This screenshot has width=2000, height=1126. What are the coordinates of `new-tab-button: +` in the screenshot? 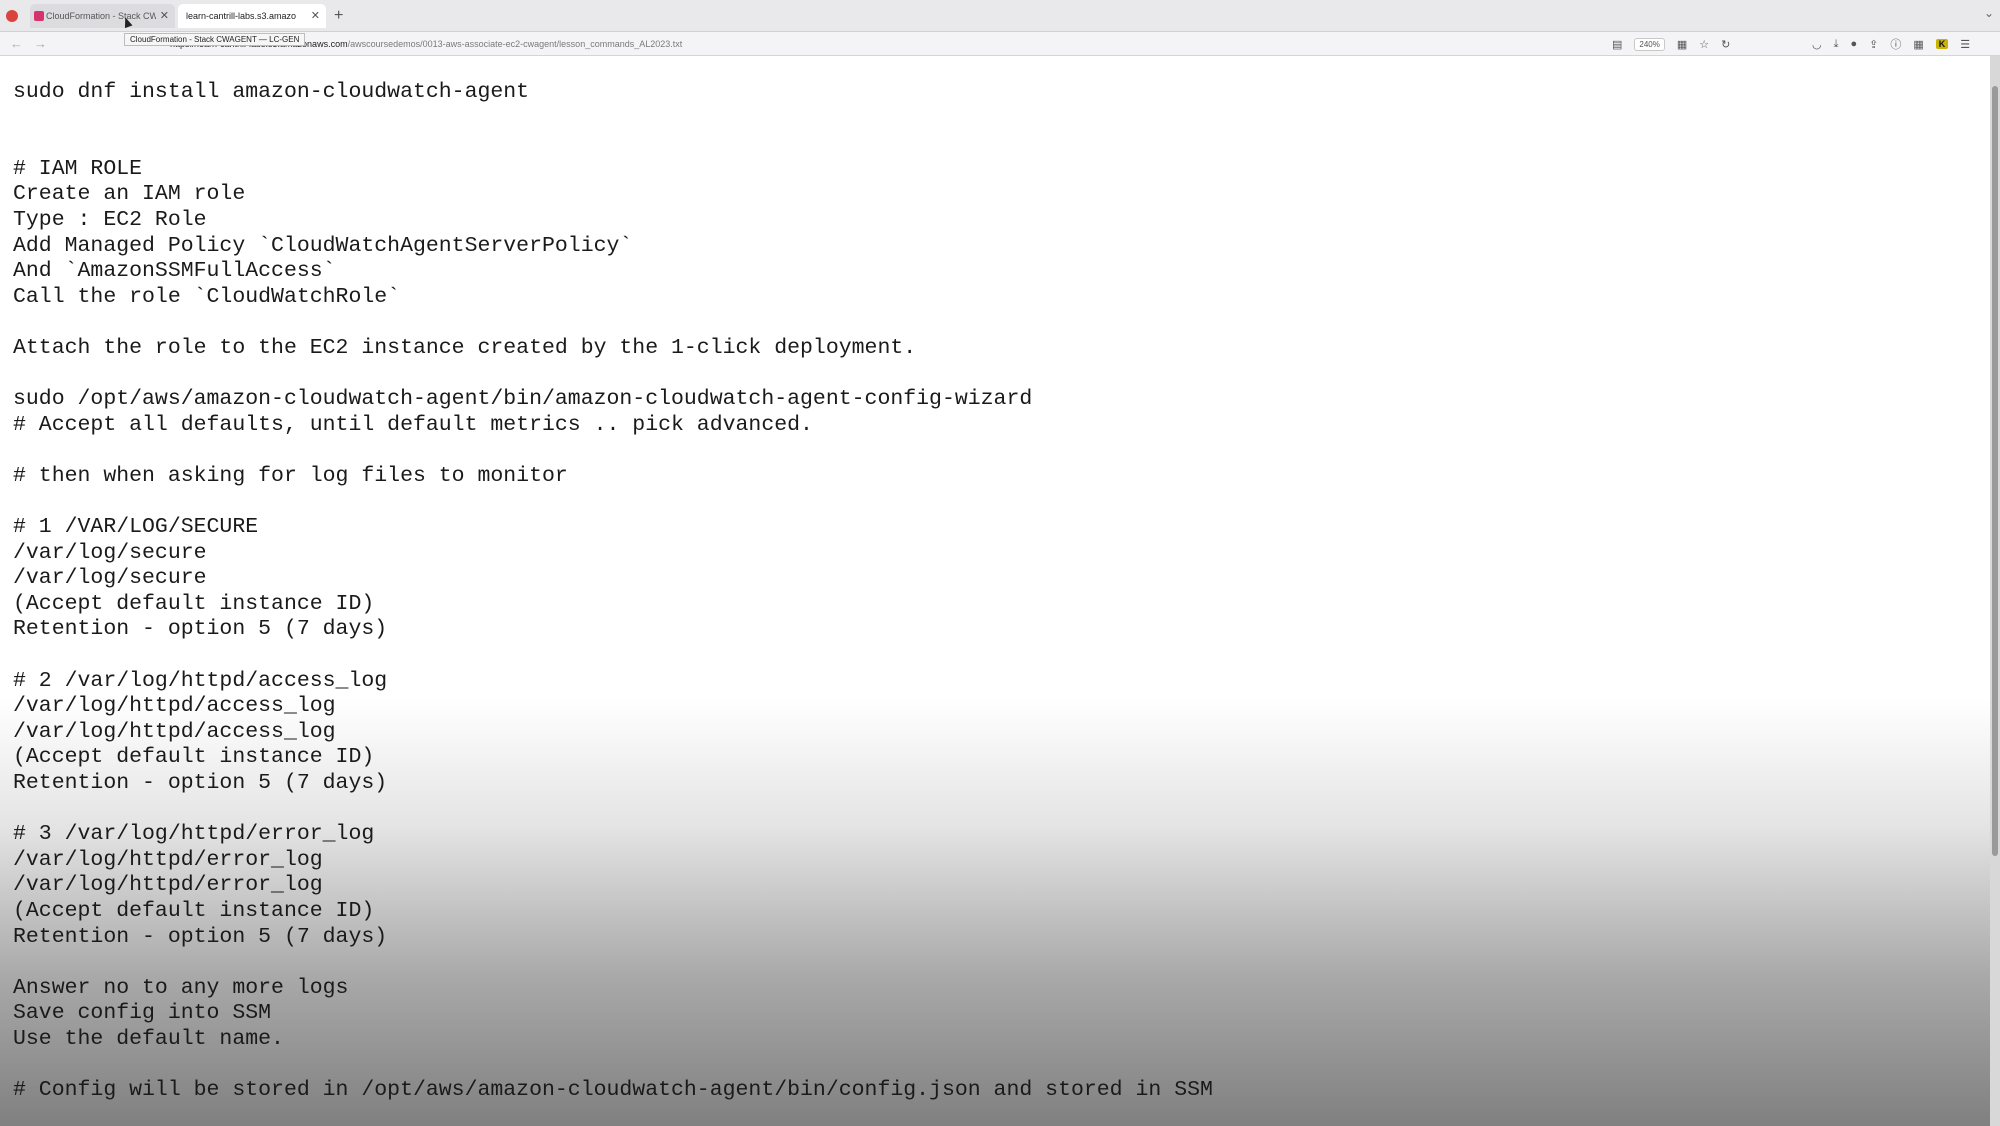 It's located at (338, 16).